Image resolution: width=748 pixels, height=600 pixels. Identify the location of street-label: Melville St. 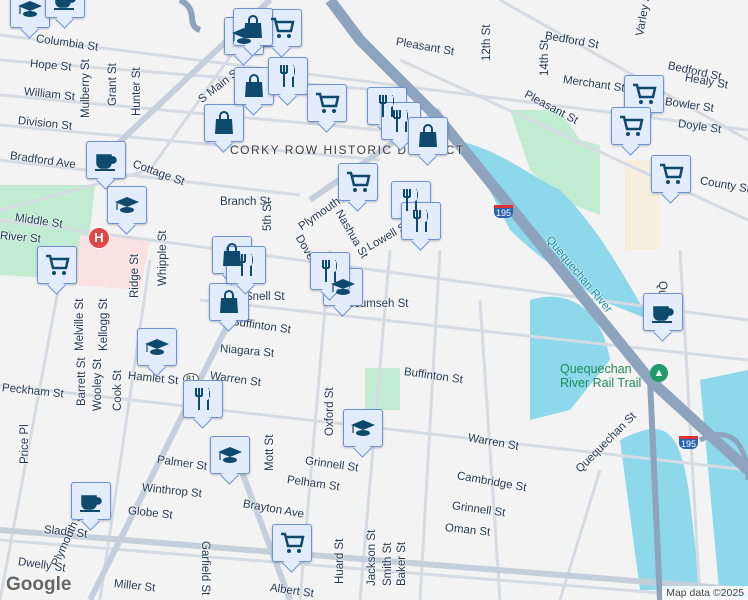
(80, 324).